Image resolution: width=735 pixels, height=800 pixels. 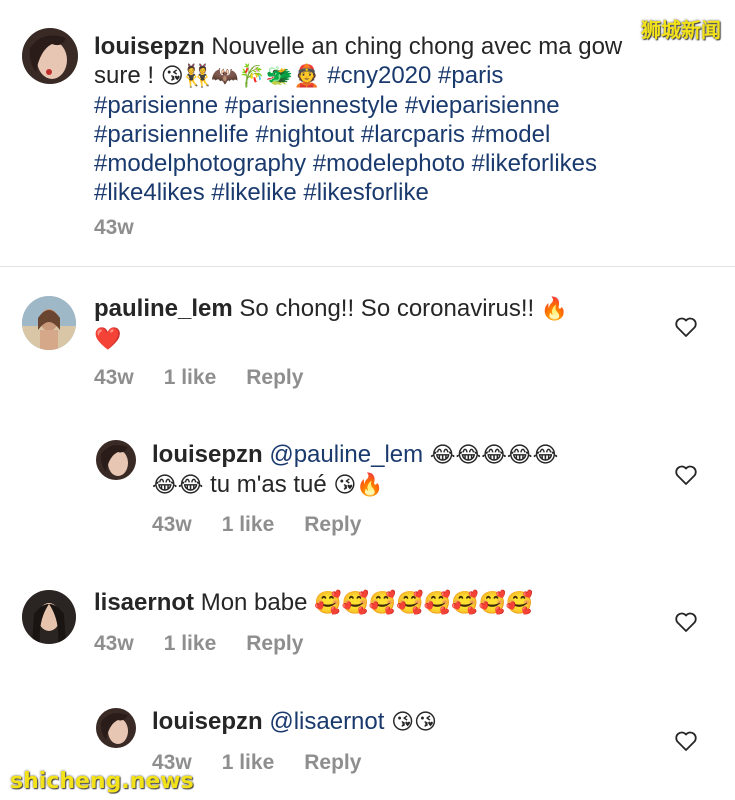 I want to click on comment-3-meta: 43w 1 like Reply, so click(x=198, y=644).